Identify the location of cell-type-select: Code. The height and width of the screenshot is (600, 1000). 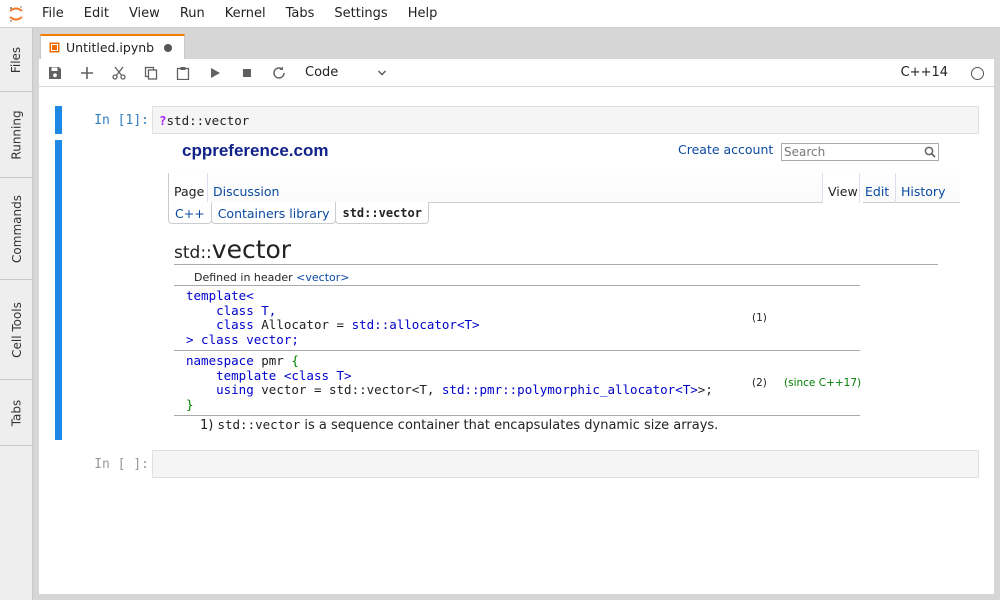
(346, 72).